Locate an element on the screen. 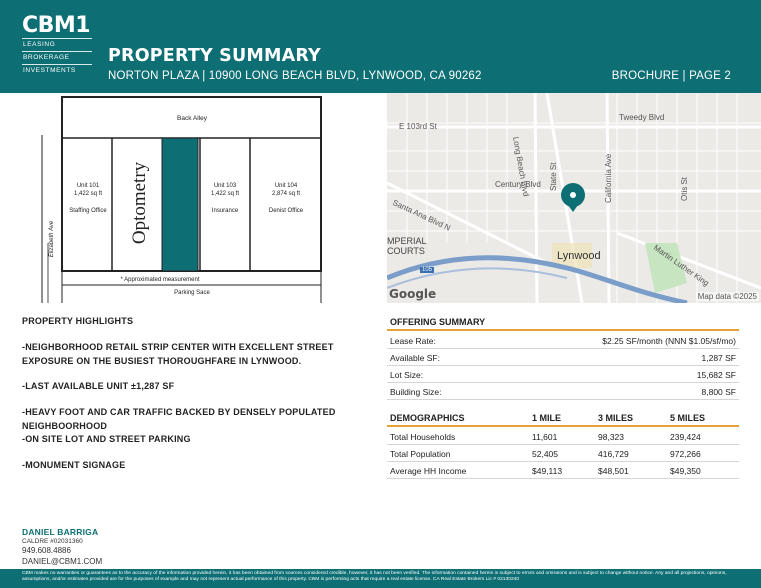 Image resolution: width=761 pixels, height=588 pixels. table-row: Building Size: 8,800 SF is located at coordinates (563, 391).